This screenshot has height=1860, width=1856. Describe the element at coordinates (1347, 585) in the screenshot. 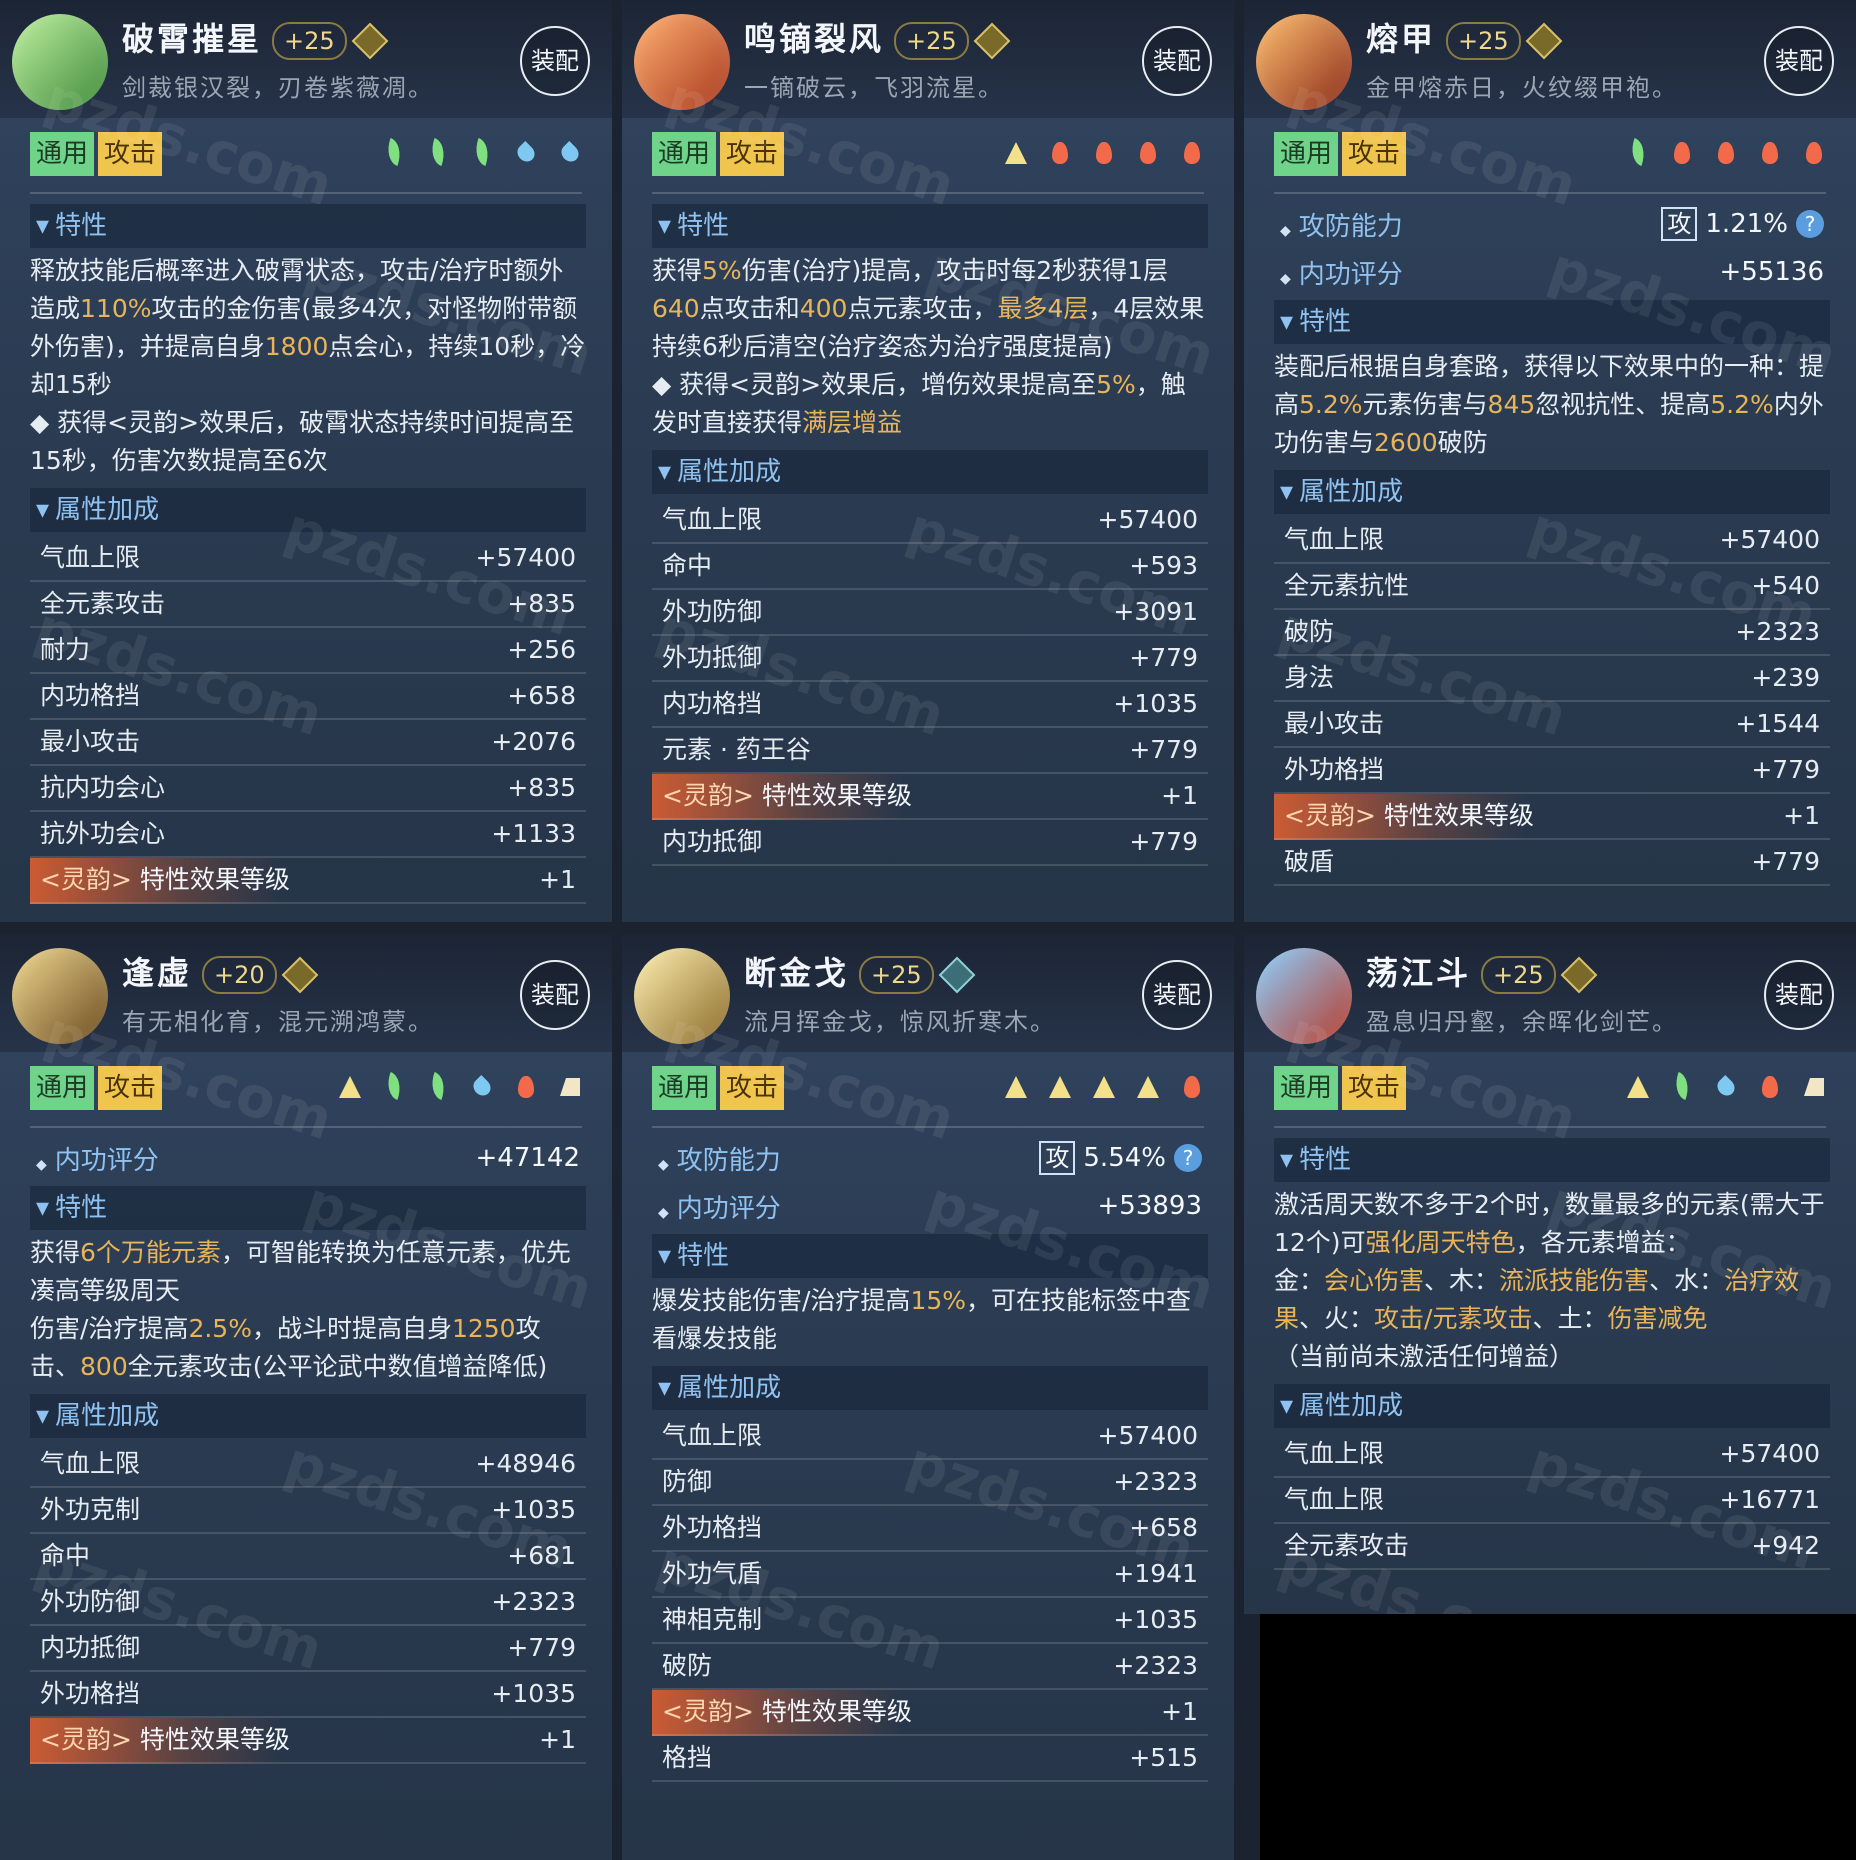

I see `stat-name: 全元素抗性` at that location.